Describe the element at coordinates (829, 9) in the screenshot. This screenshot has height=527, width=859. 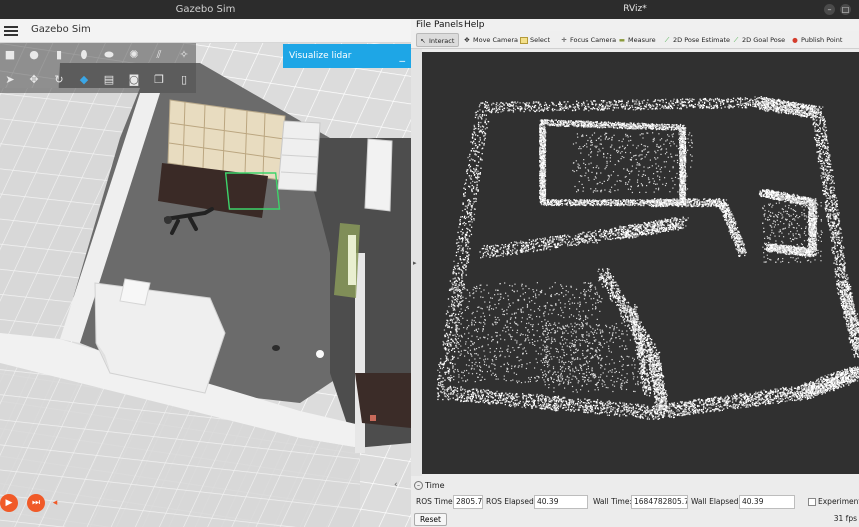
I see `minimize-window-icon: –` at that location.